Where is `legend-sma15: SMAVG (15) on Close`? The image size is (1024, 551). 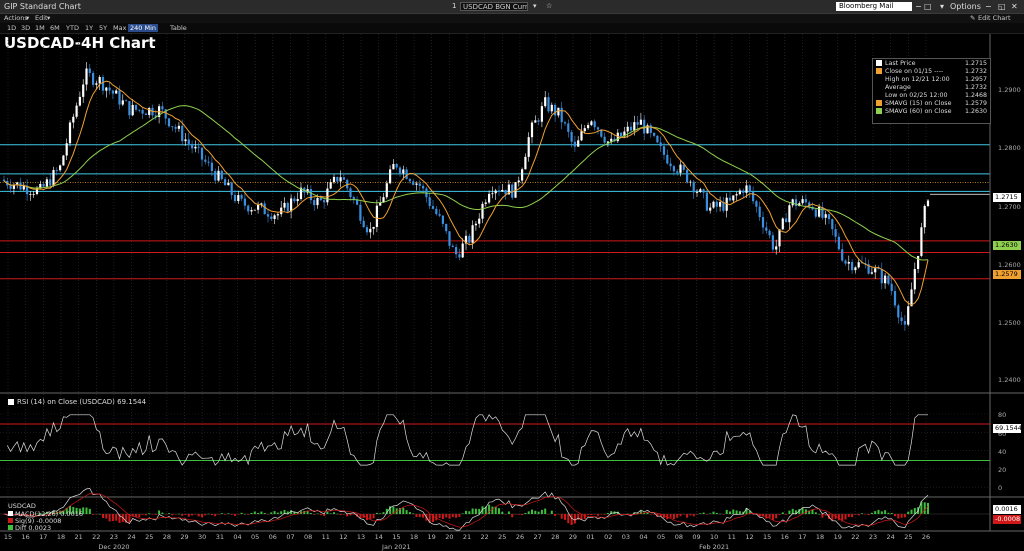 legend-sma15: SMAVG (15) on Close is located at coordinates (913, 104).